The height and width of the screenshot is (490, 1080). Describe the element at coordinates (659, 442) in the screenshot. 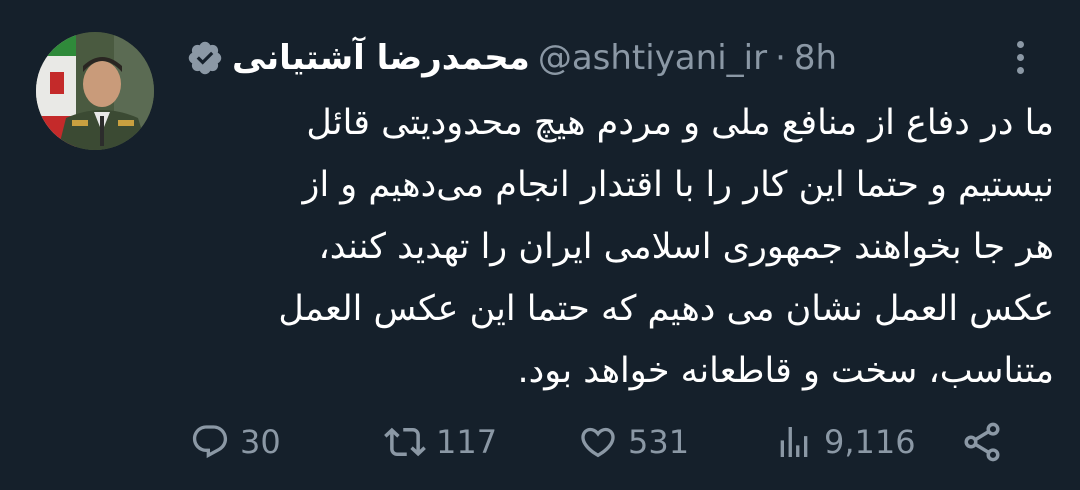

I see `like-count: 531` at that location.